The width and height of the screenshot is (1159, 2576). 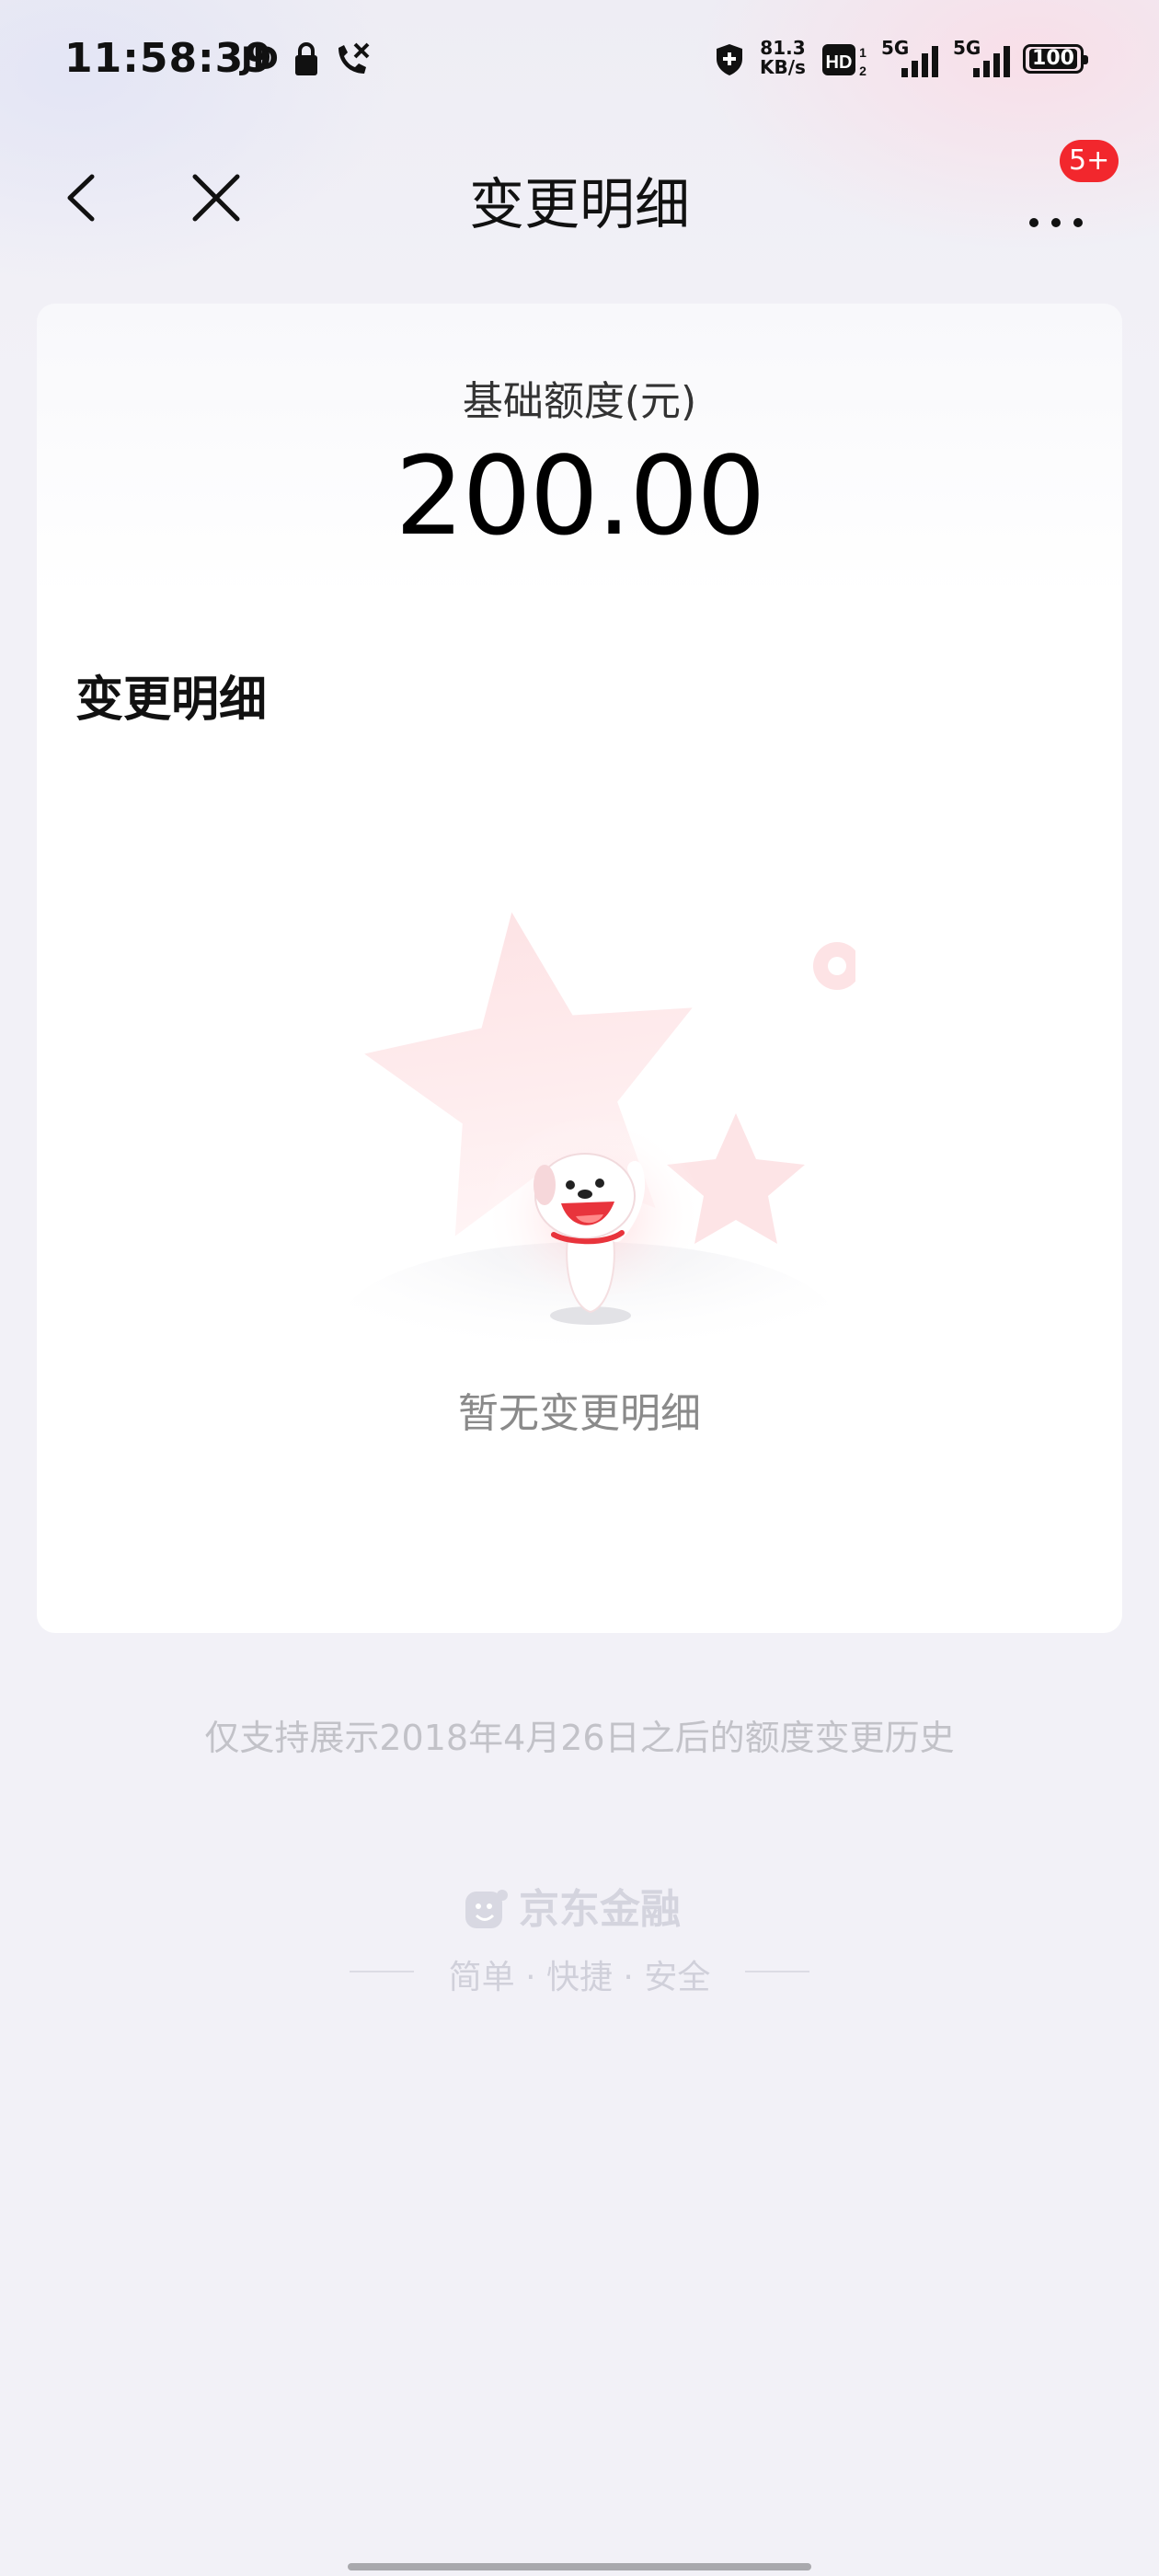 I want to click on battery-level: 100, so click(x=1053, y=59).